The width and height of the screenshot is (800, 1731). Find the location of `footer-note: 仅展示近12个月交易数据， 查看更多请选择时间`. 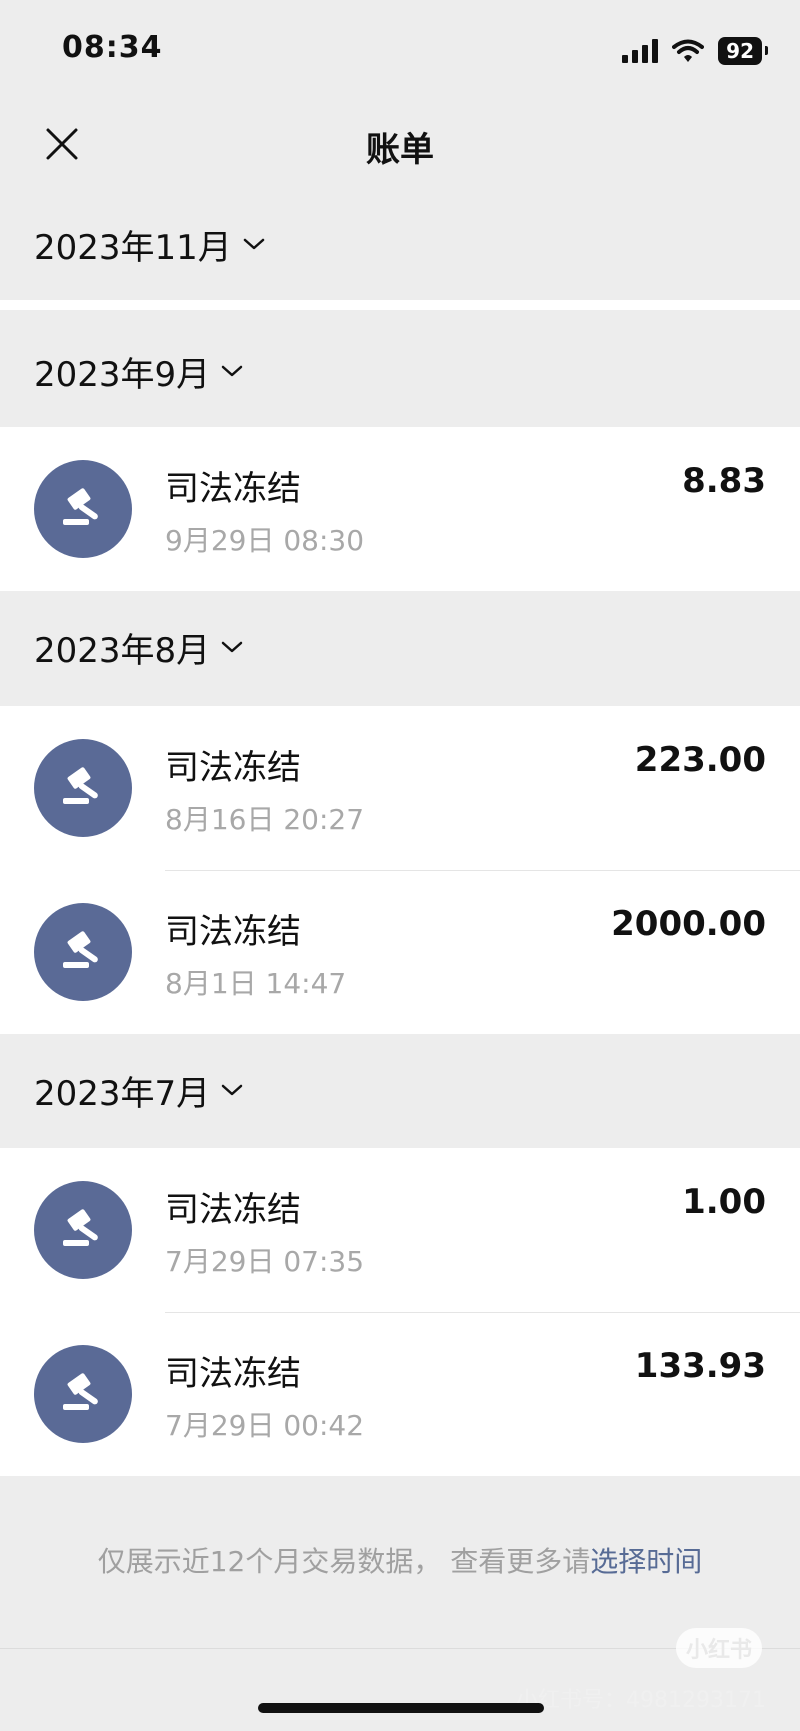

footer-note: 仅展示近12个月交易数据， 查看更多请选择时间 is located at coordinates (400, 1560).